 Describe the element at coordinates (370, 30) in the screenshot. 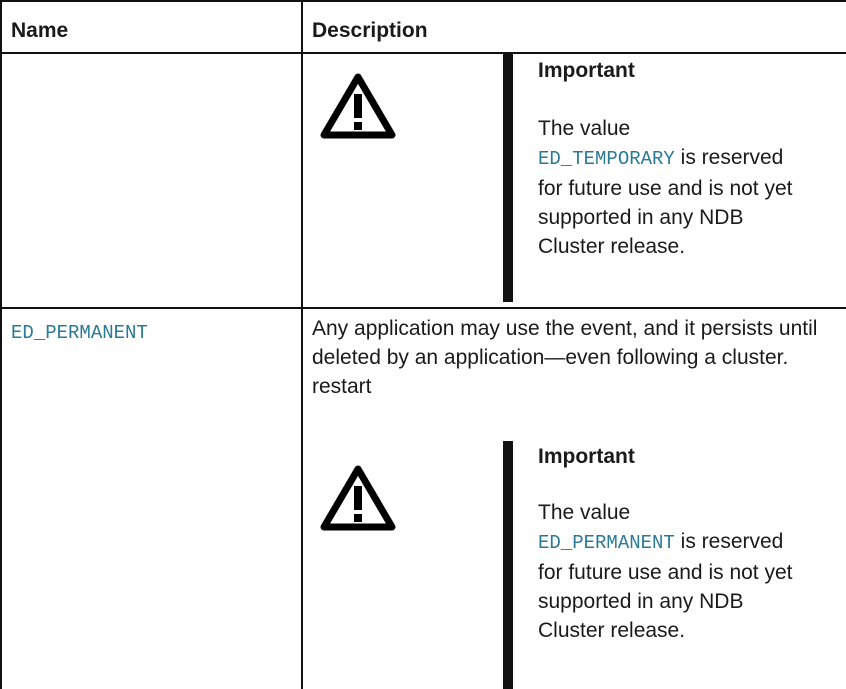

I see `header-description: Description` at that location.